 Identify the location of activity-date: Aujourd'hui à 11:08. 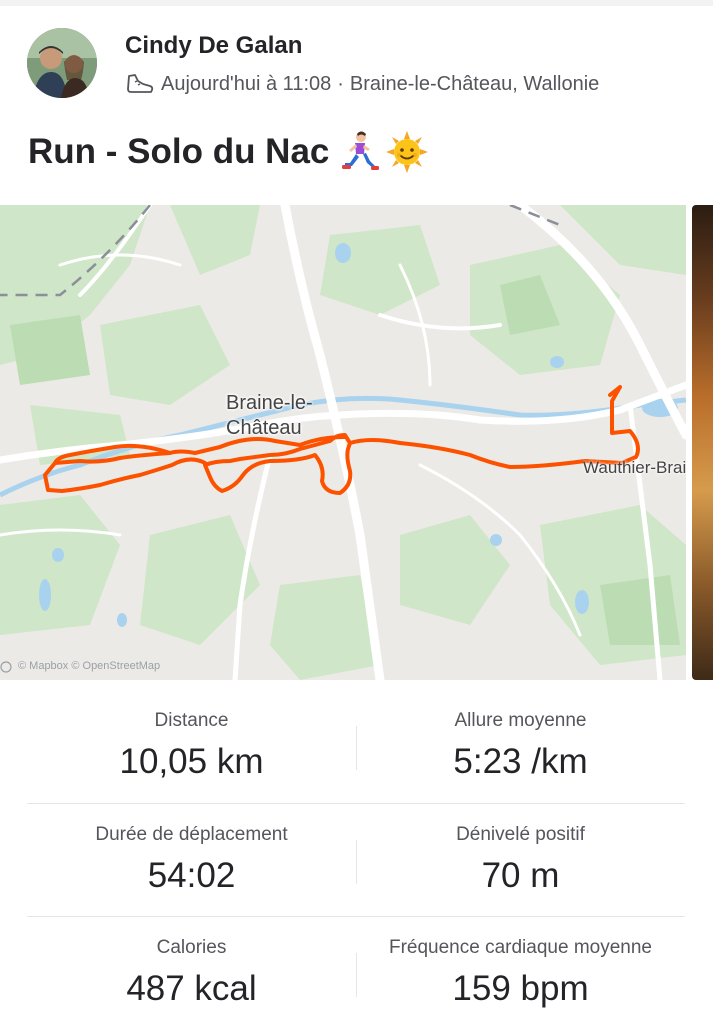
(246, 83).